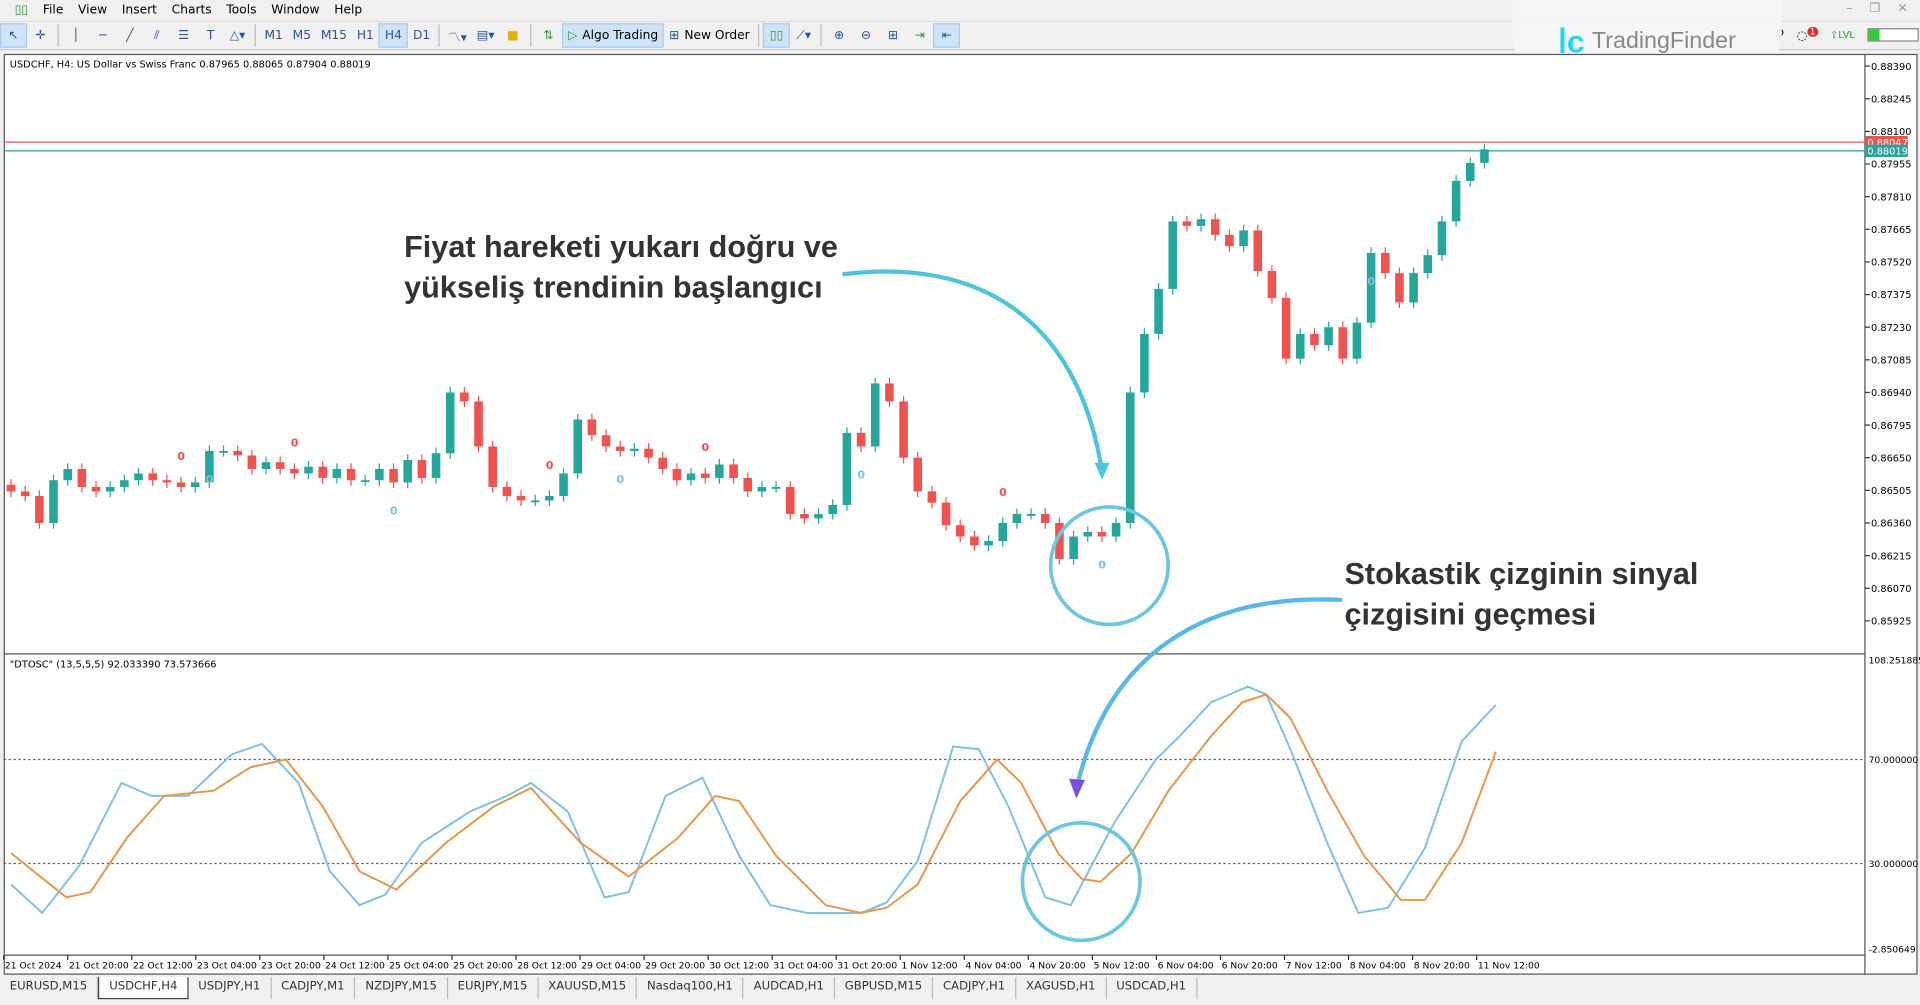  I want to click on price-label: 0.86505, so click(1891, 491).